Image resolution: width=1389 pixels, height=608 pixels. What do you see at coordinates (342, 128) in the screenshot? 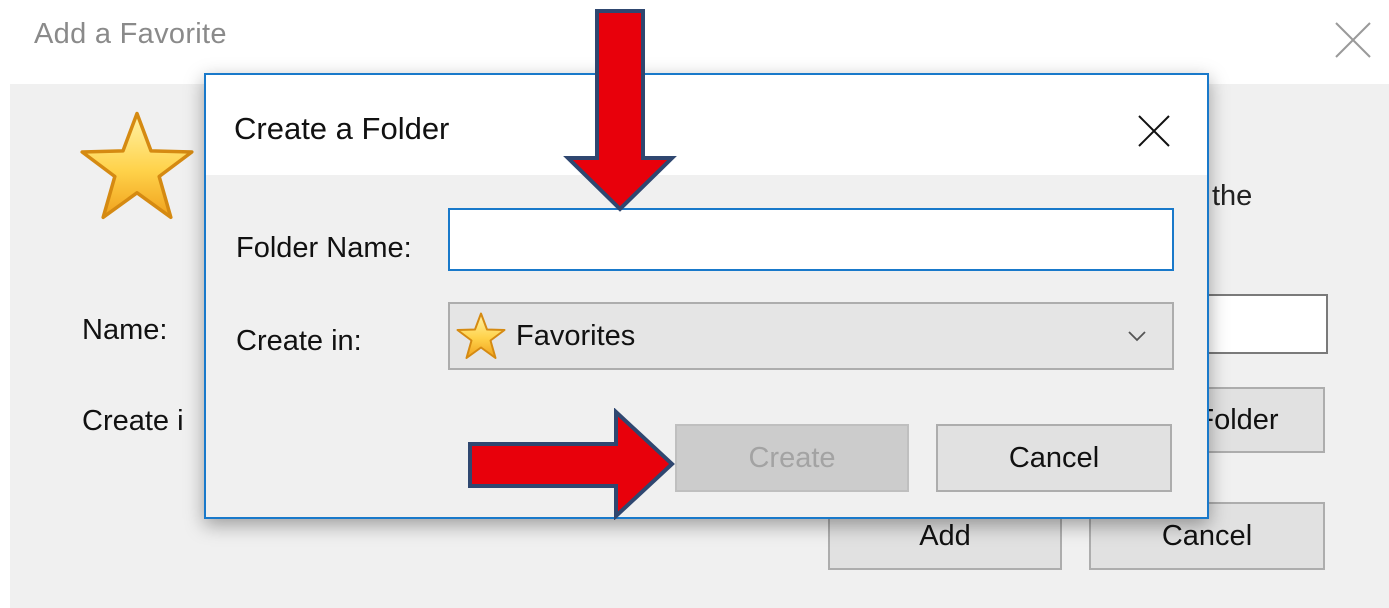
I see `dialog-title: Create a Folder` at bounding box center [342, 128].